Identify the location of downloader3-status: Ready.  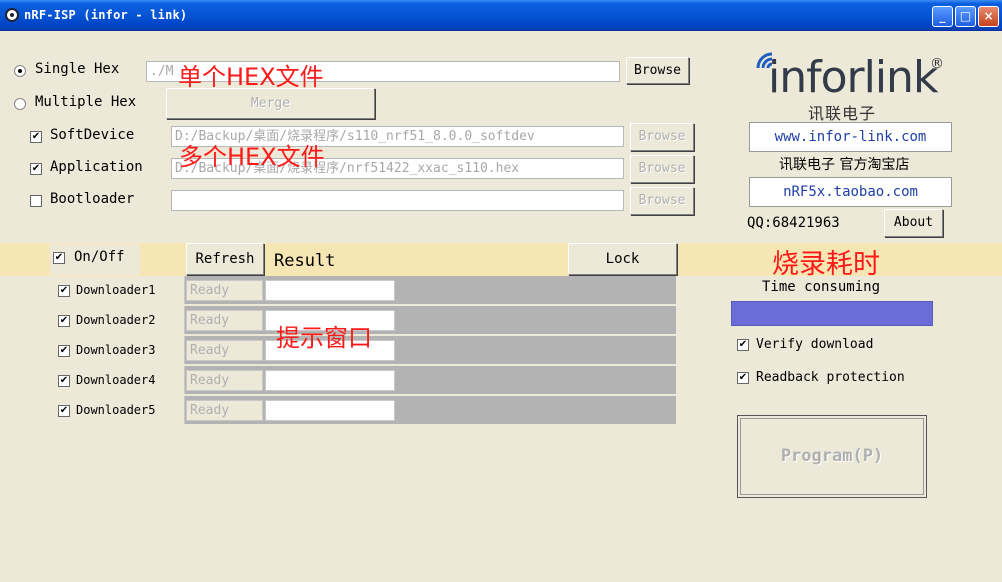
(224, 350).